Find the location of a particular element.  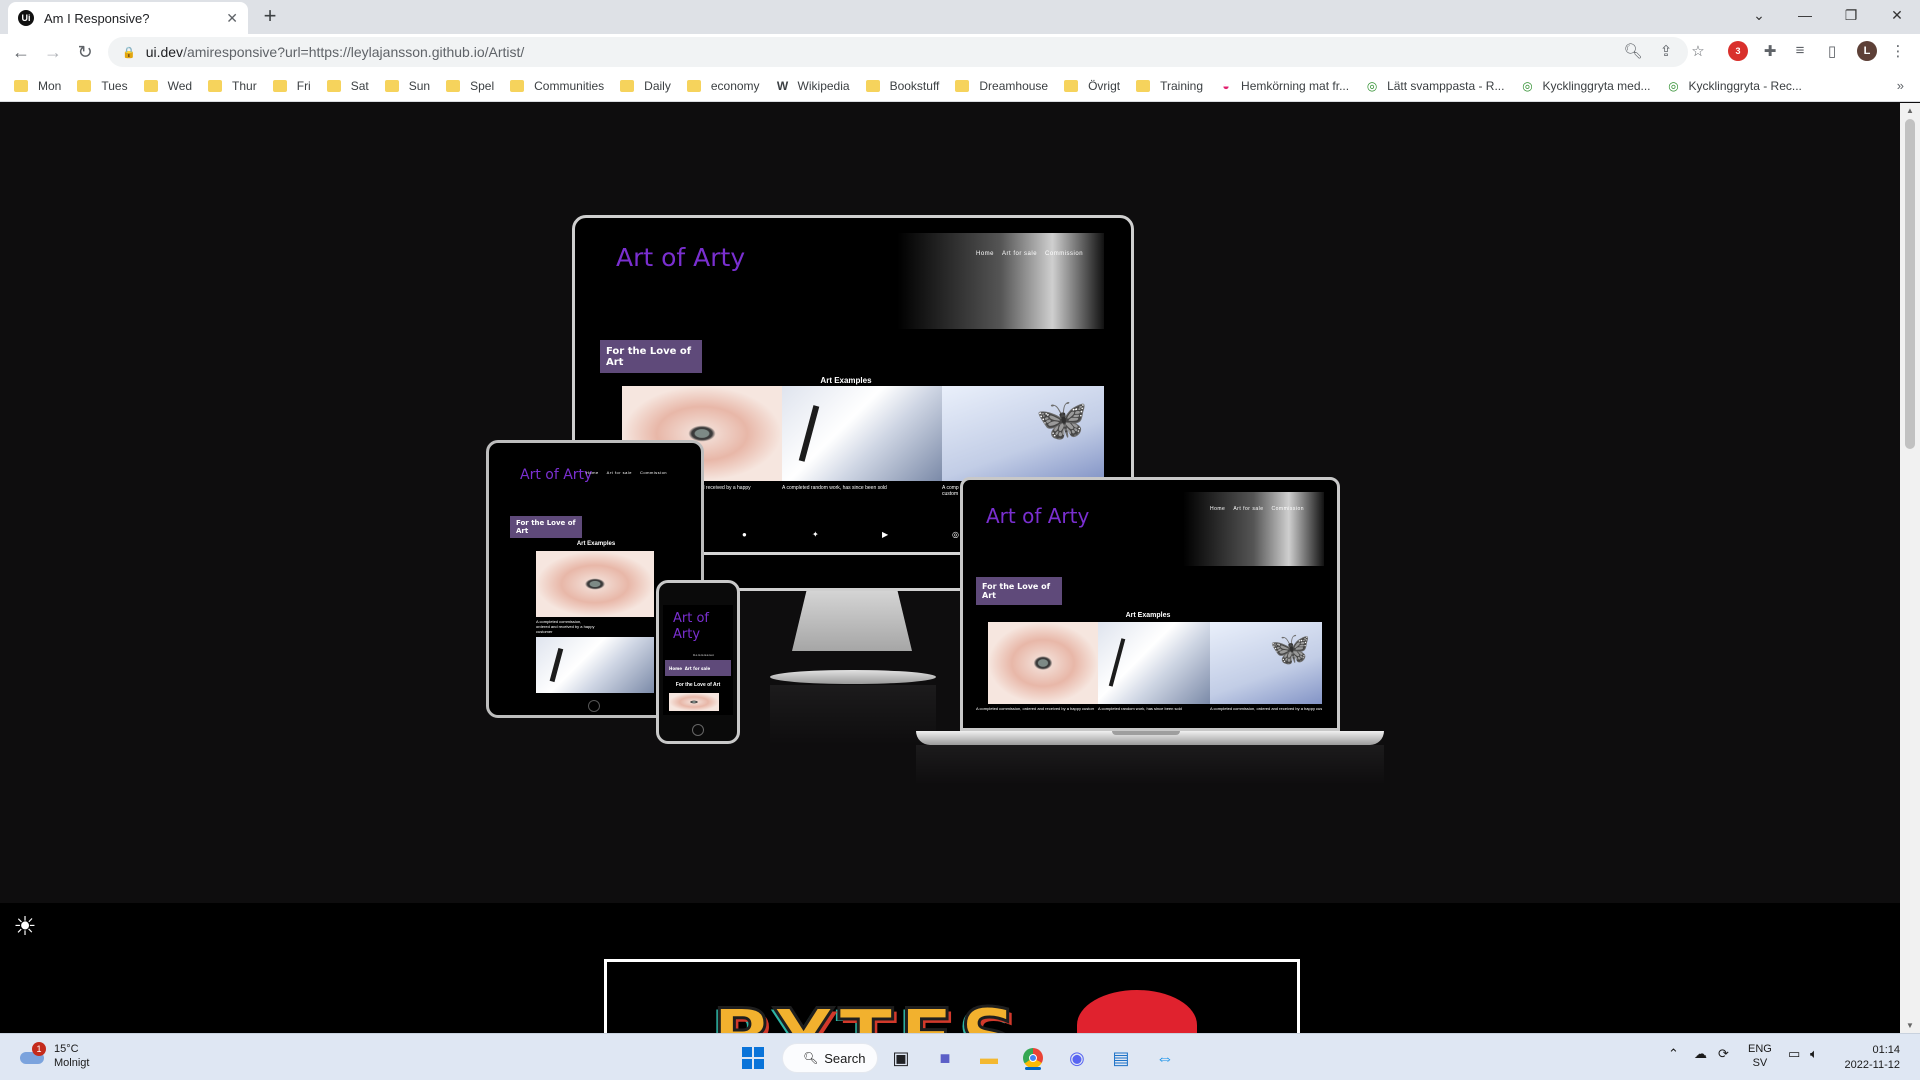

notepad-icon: ▤ is located at coordinates (1121, 1058).